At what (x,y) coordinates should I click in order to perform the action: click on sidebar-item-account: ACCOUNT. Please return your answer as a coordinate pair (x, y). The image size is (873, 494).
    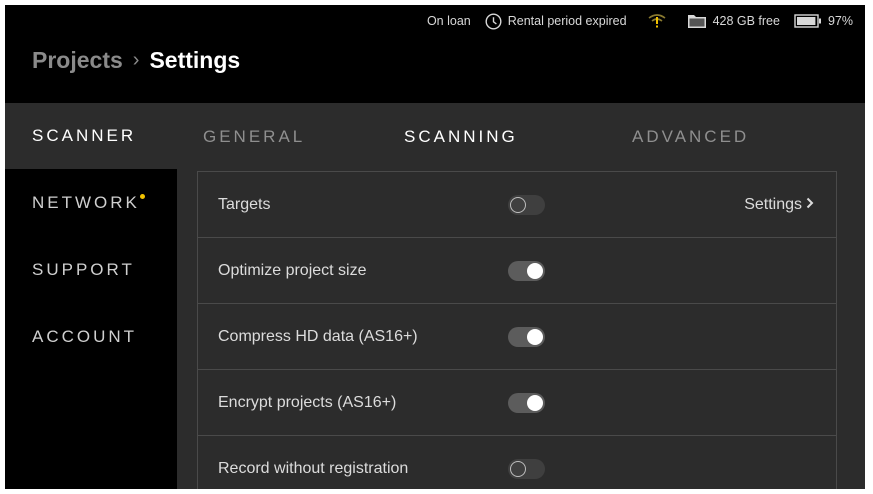
    Looking at the image, I should click on (91, 337).